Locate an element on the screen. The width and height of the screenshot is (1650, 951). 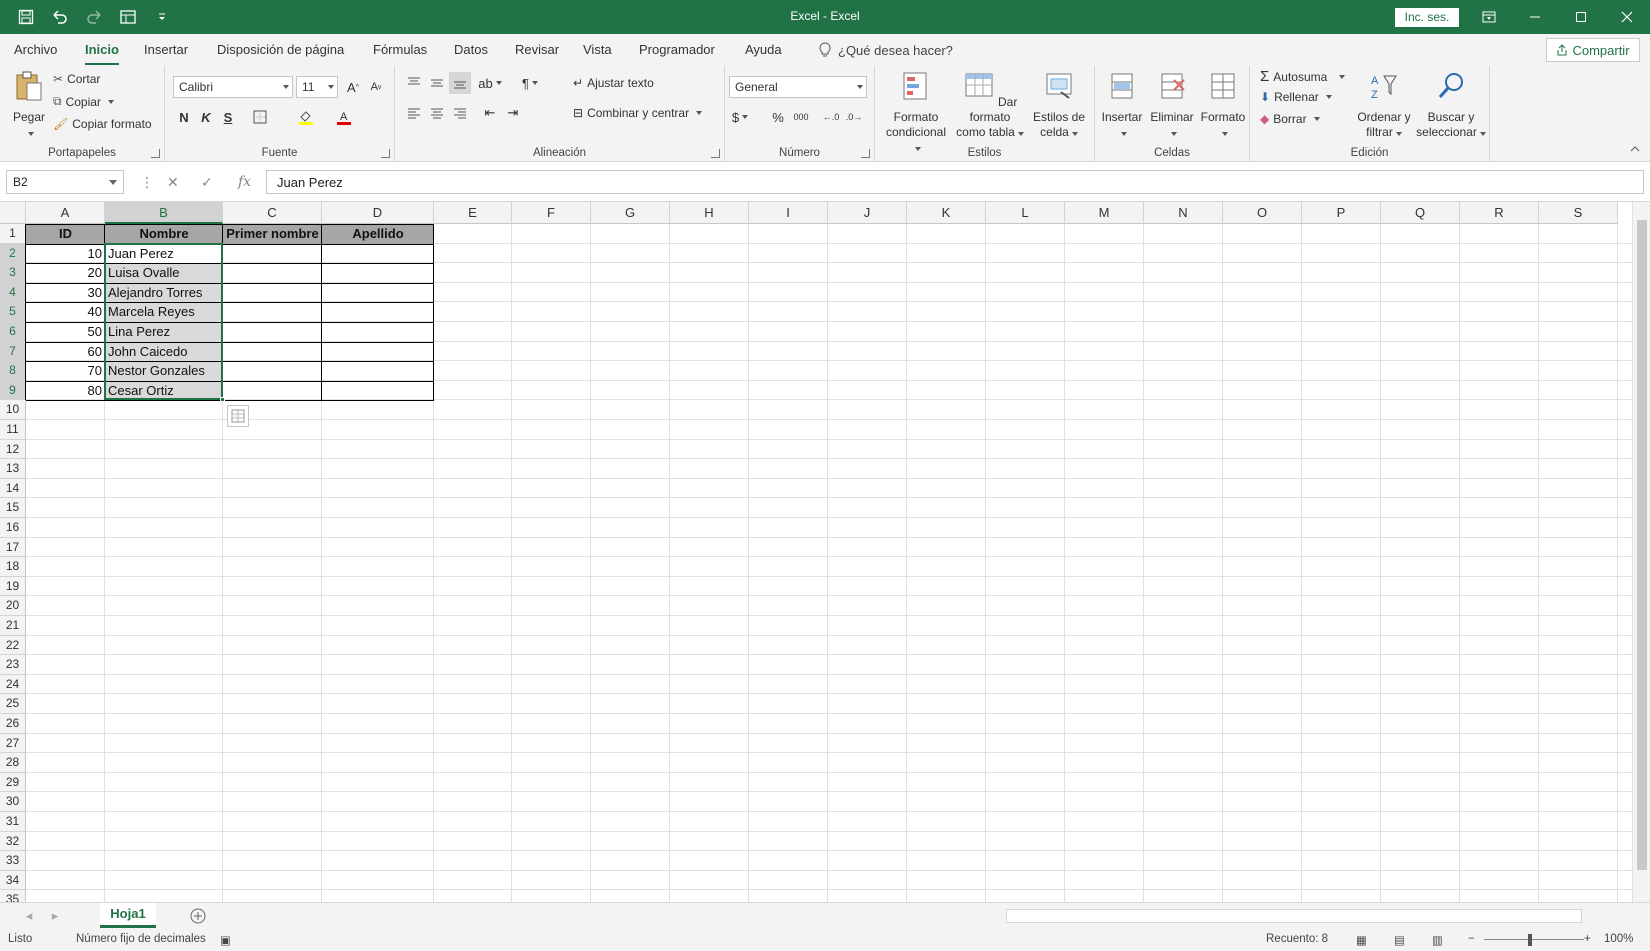
row-header-14: 14 is located at coordinates (13, 488).